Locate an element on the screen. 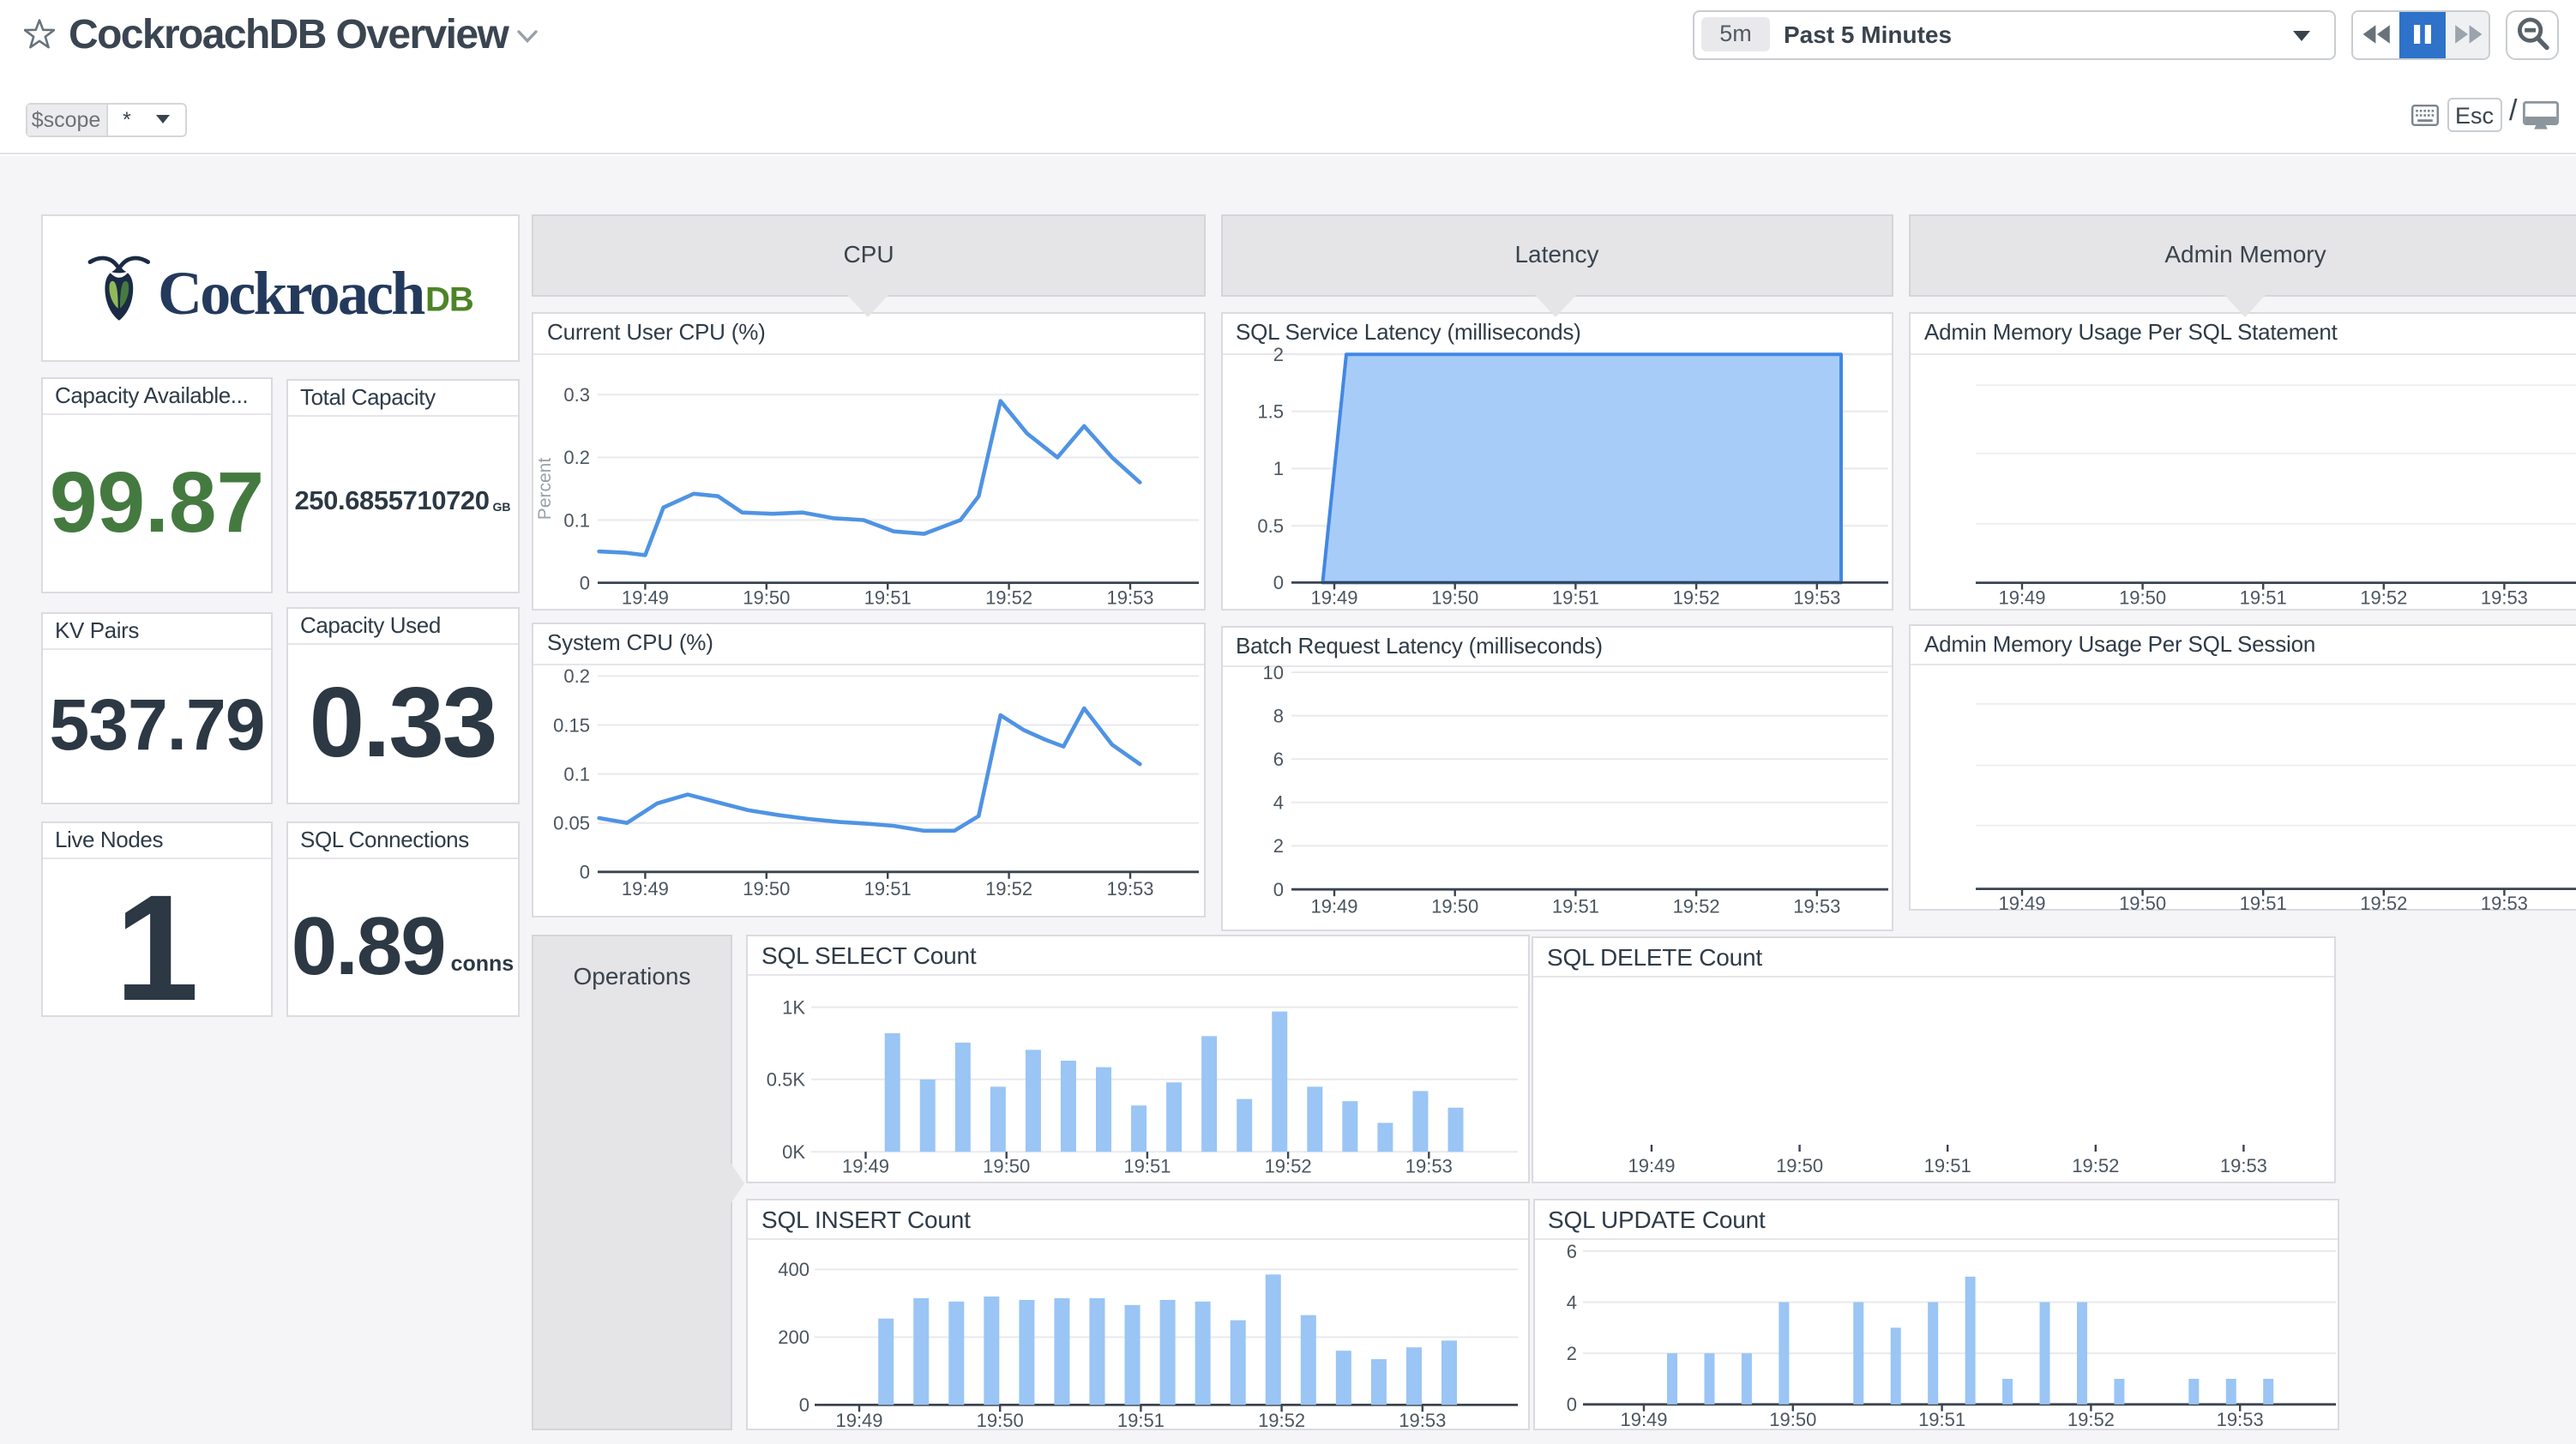 The image size is (2576, 1444). svg-text: Percent is located at coordinates (545, 488).